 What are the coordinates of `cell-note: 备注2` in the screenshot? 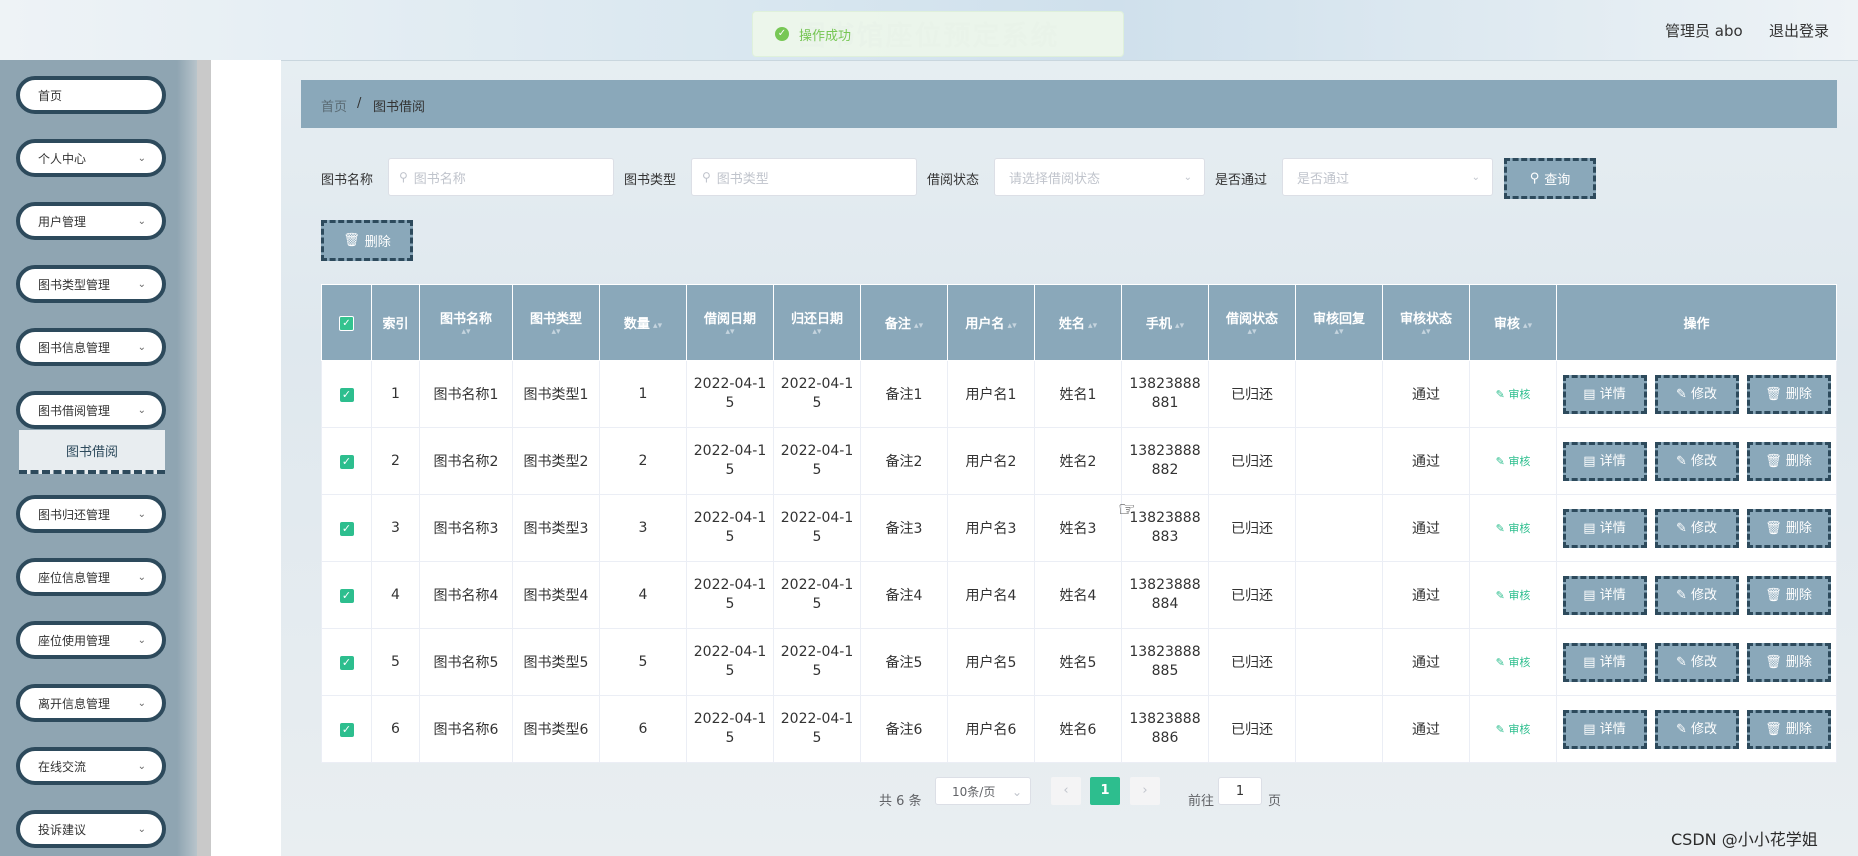 It's located at (904, 461).